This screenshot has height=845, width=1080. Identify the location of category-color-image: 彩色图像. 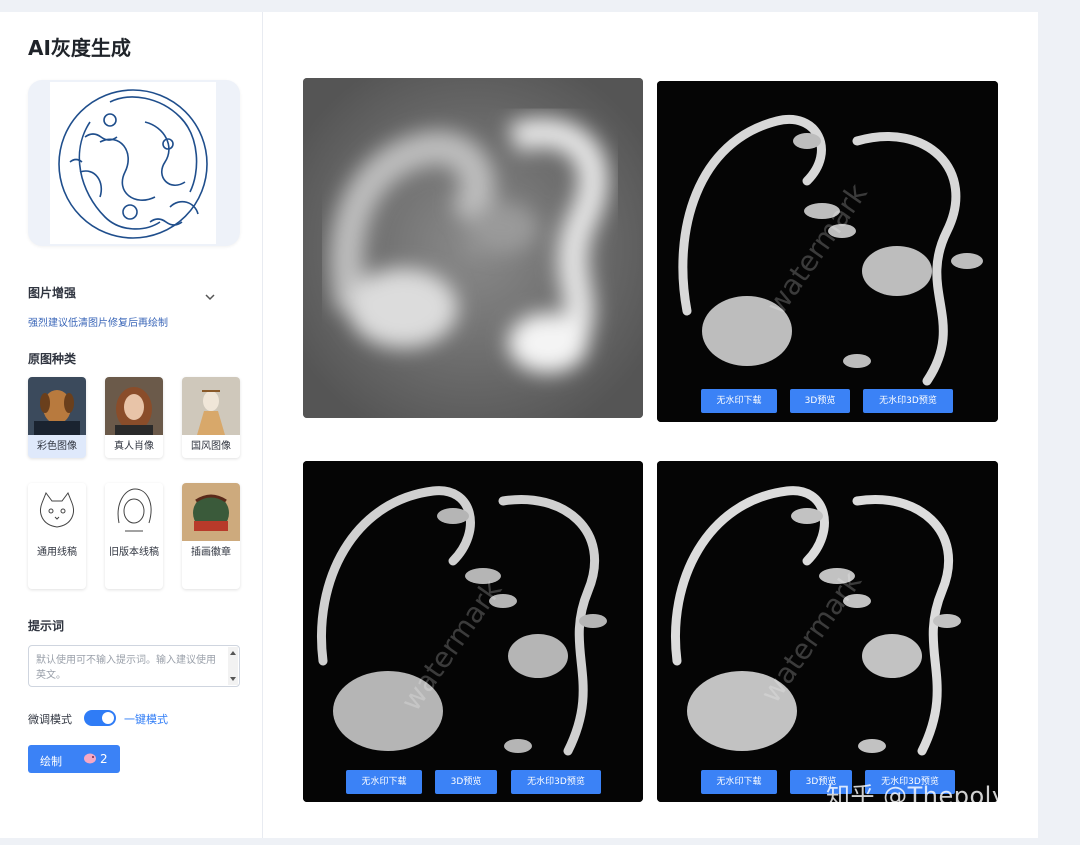
(57, 417).